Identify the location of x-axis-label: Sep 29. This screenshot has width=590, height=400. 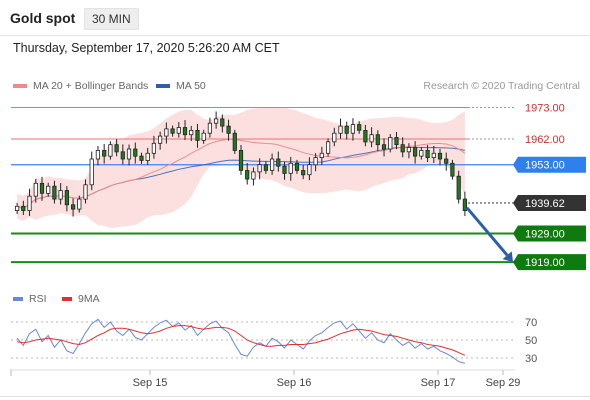
(503, 383).